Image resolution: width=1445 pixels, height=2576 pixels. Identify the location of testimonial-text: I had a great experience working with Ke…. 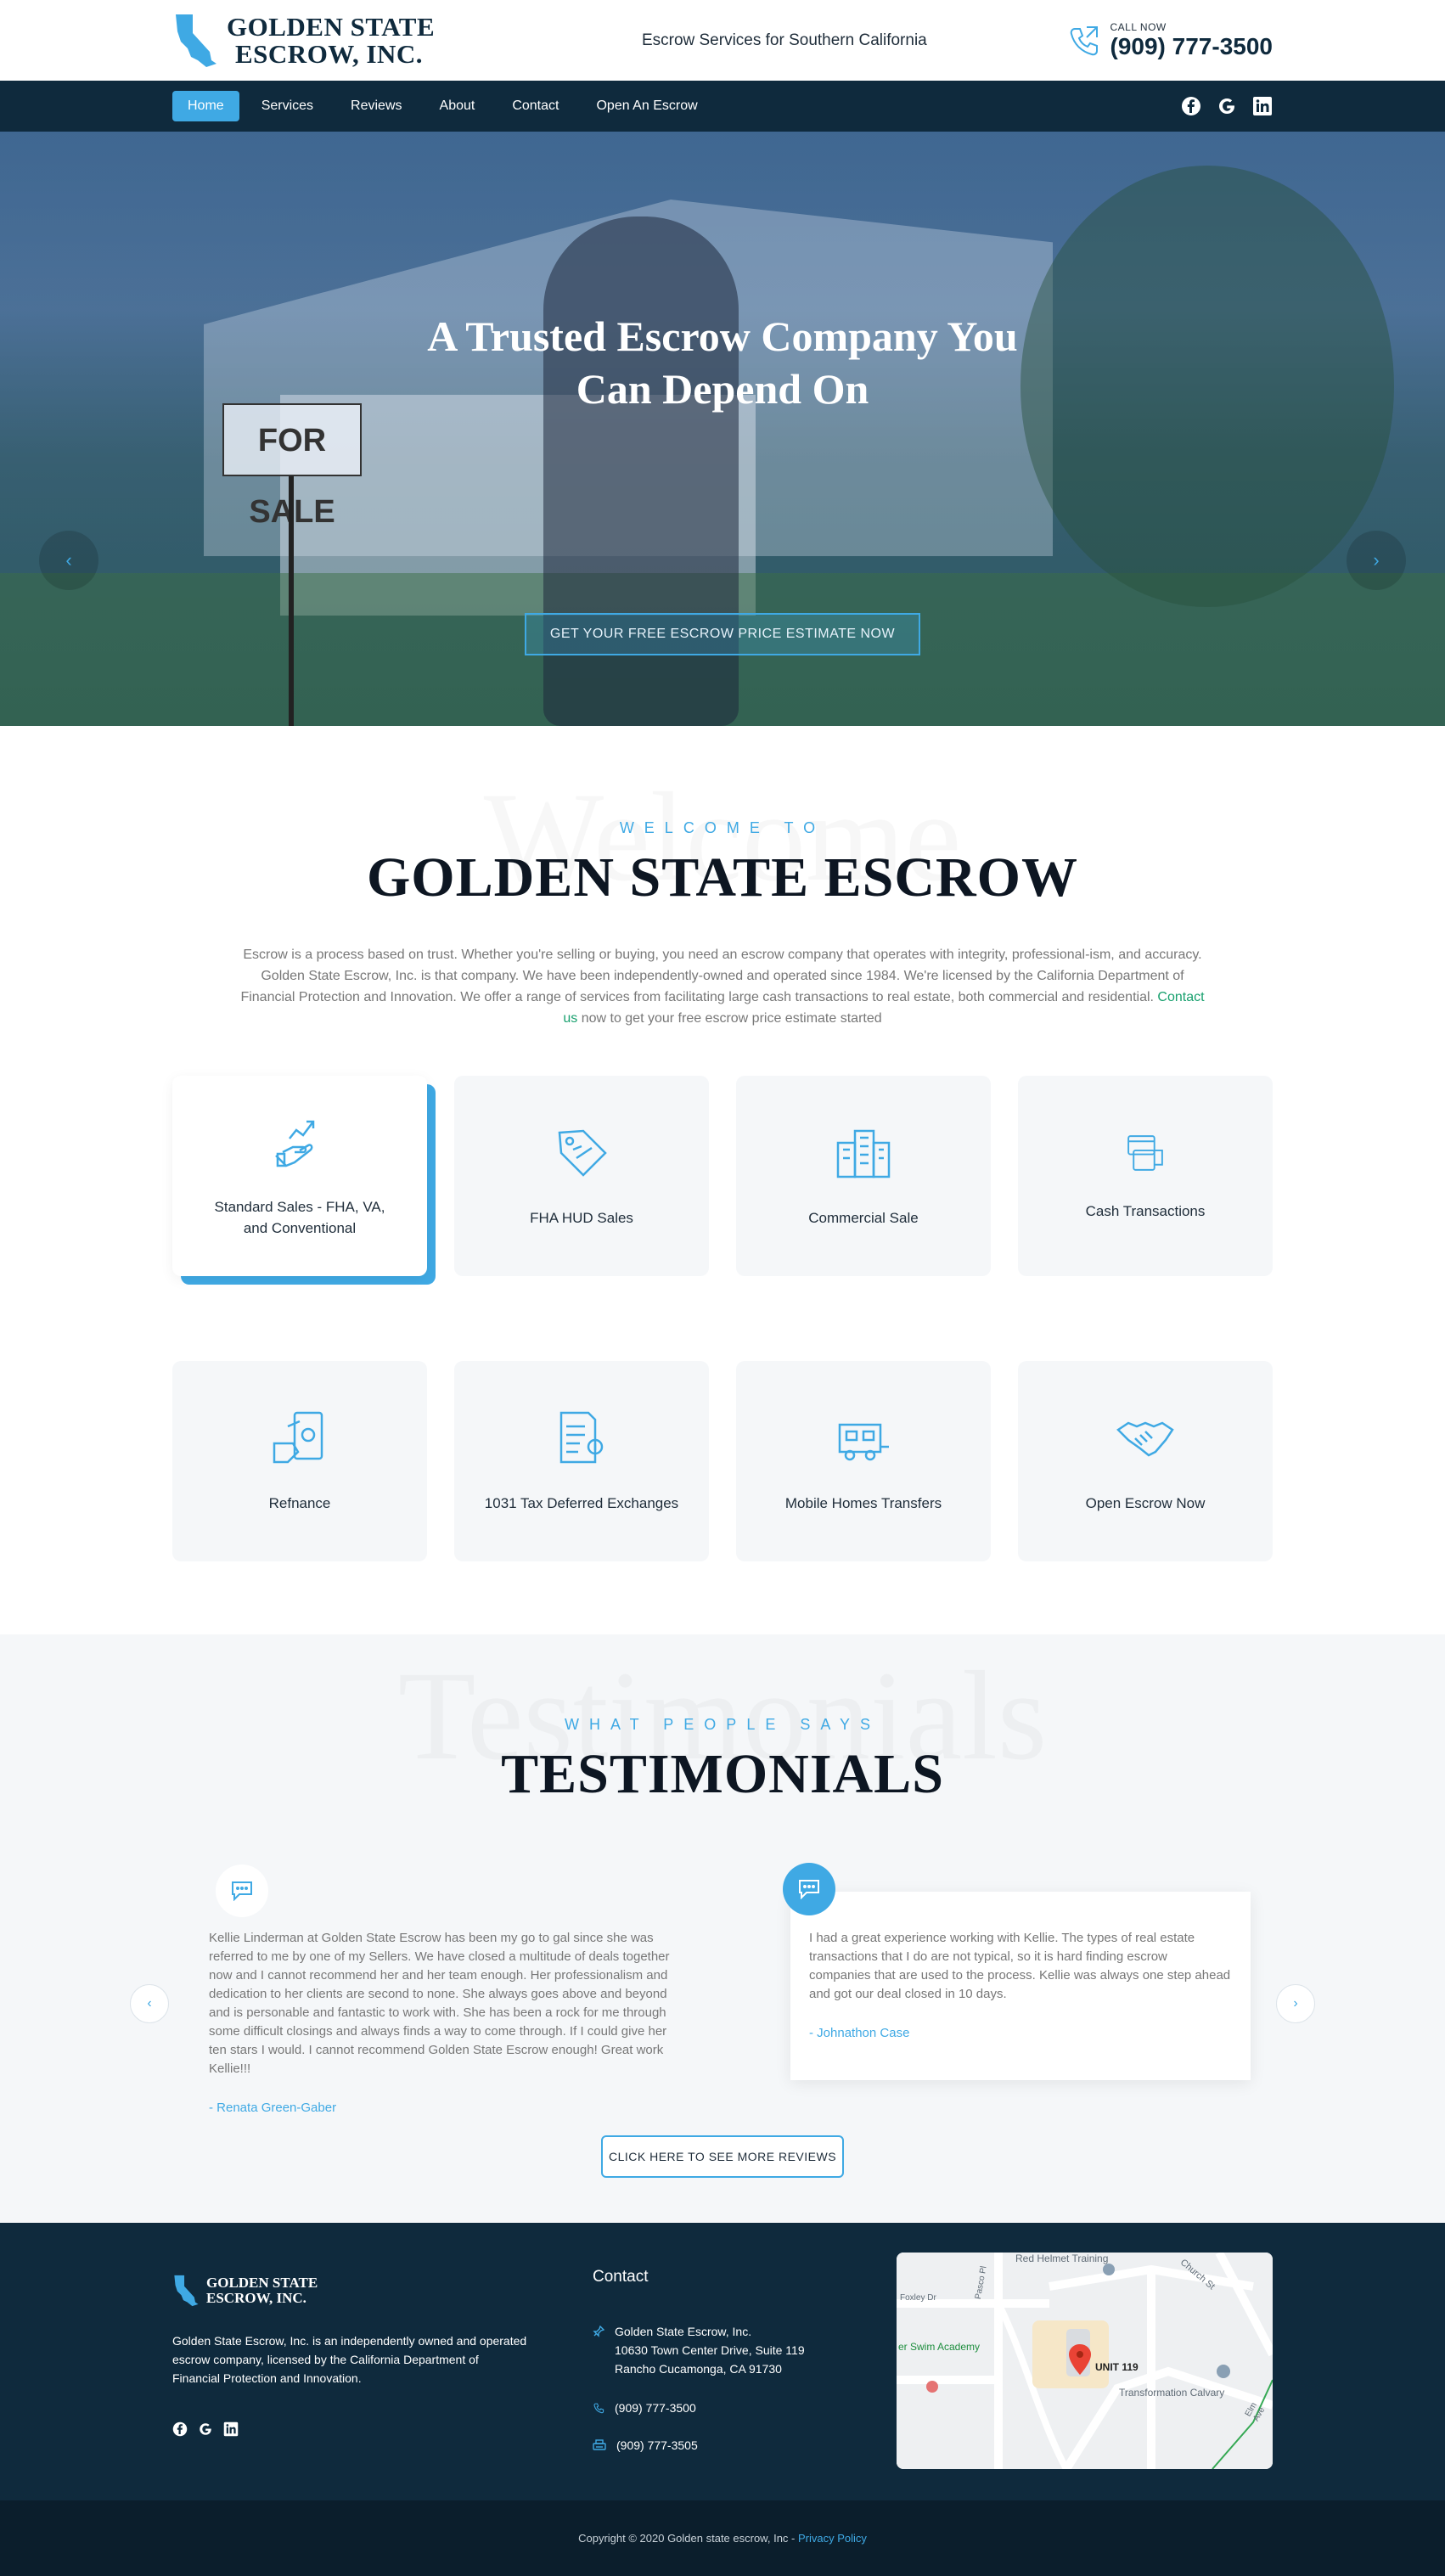
(1020, 1966).